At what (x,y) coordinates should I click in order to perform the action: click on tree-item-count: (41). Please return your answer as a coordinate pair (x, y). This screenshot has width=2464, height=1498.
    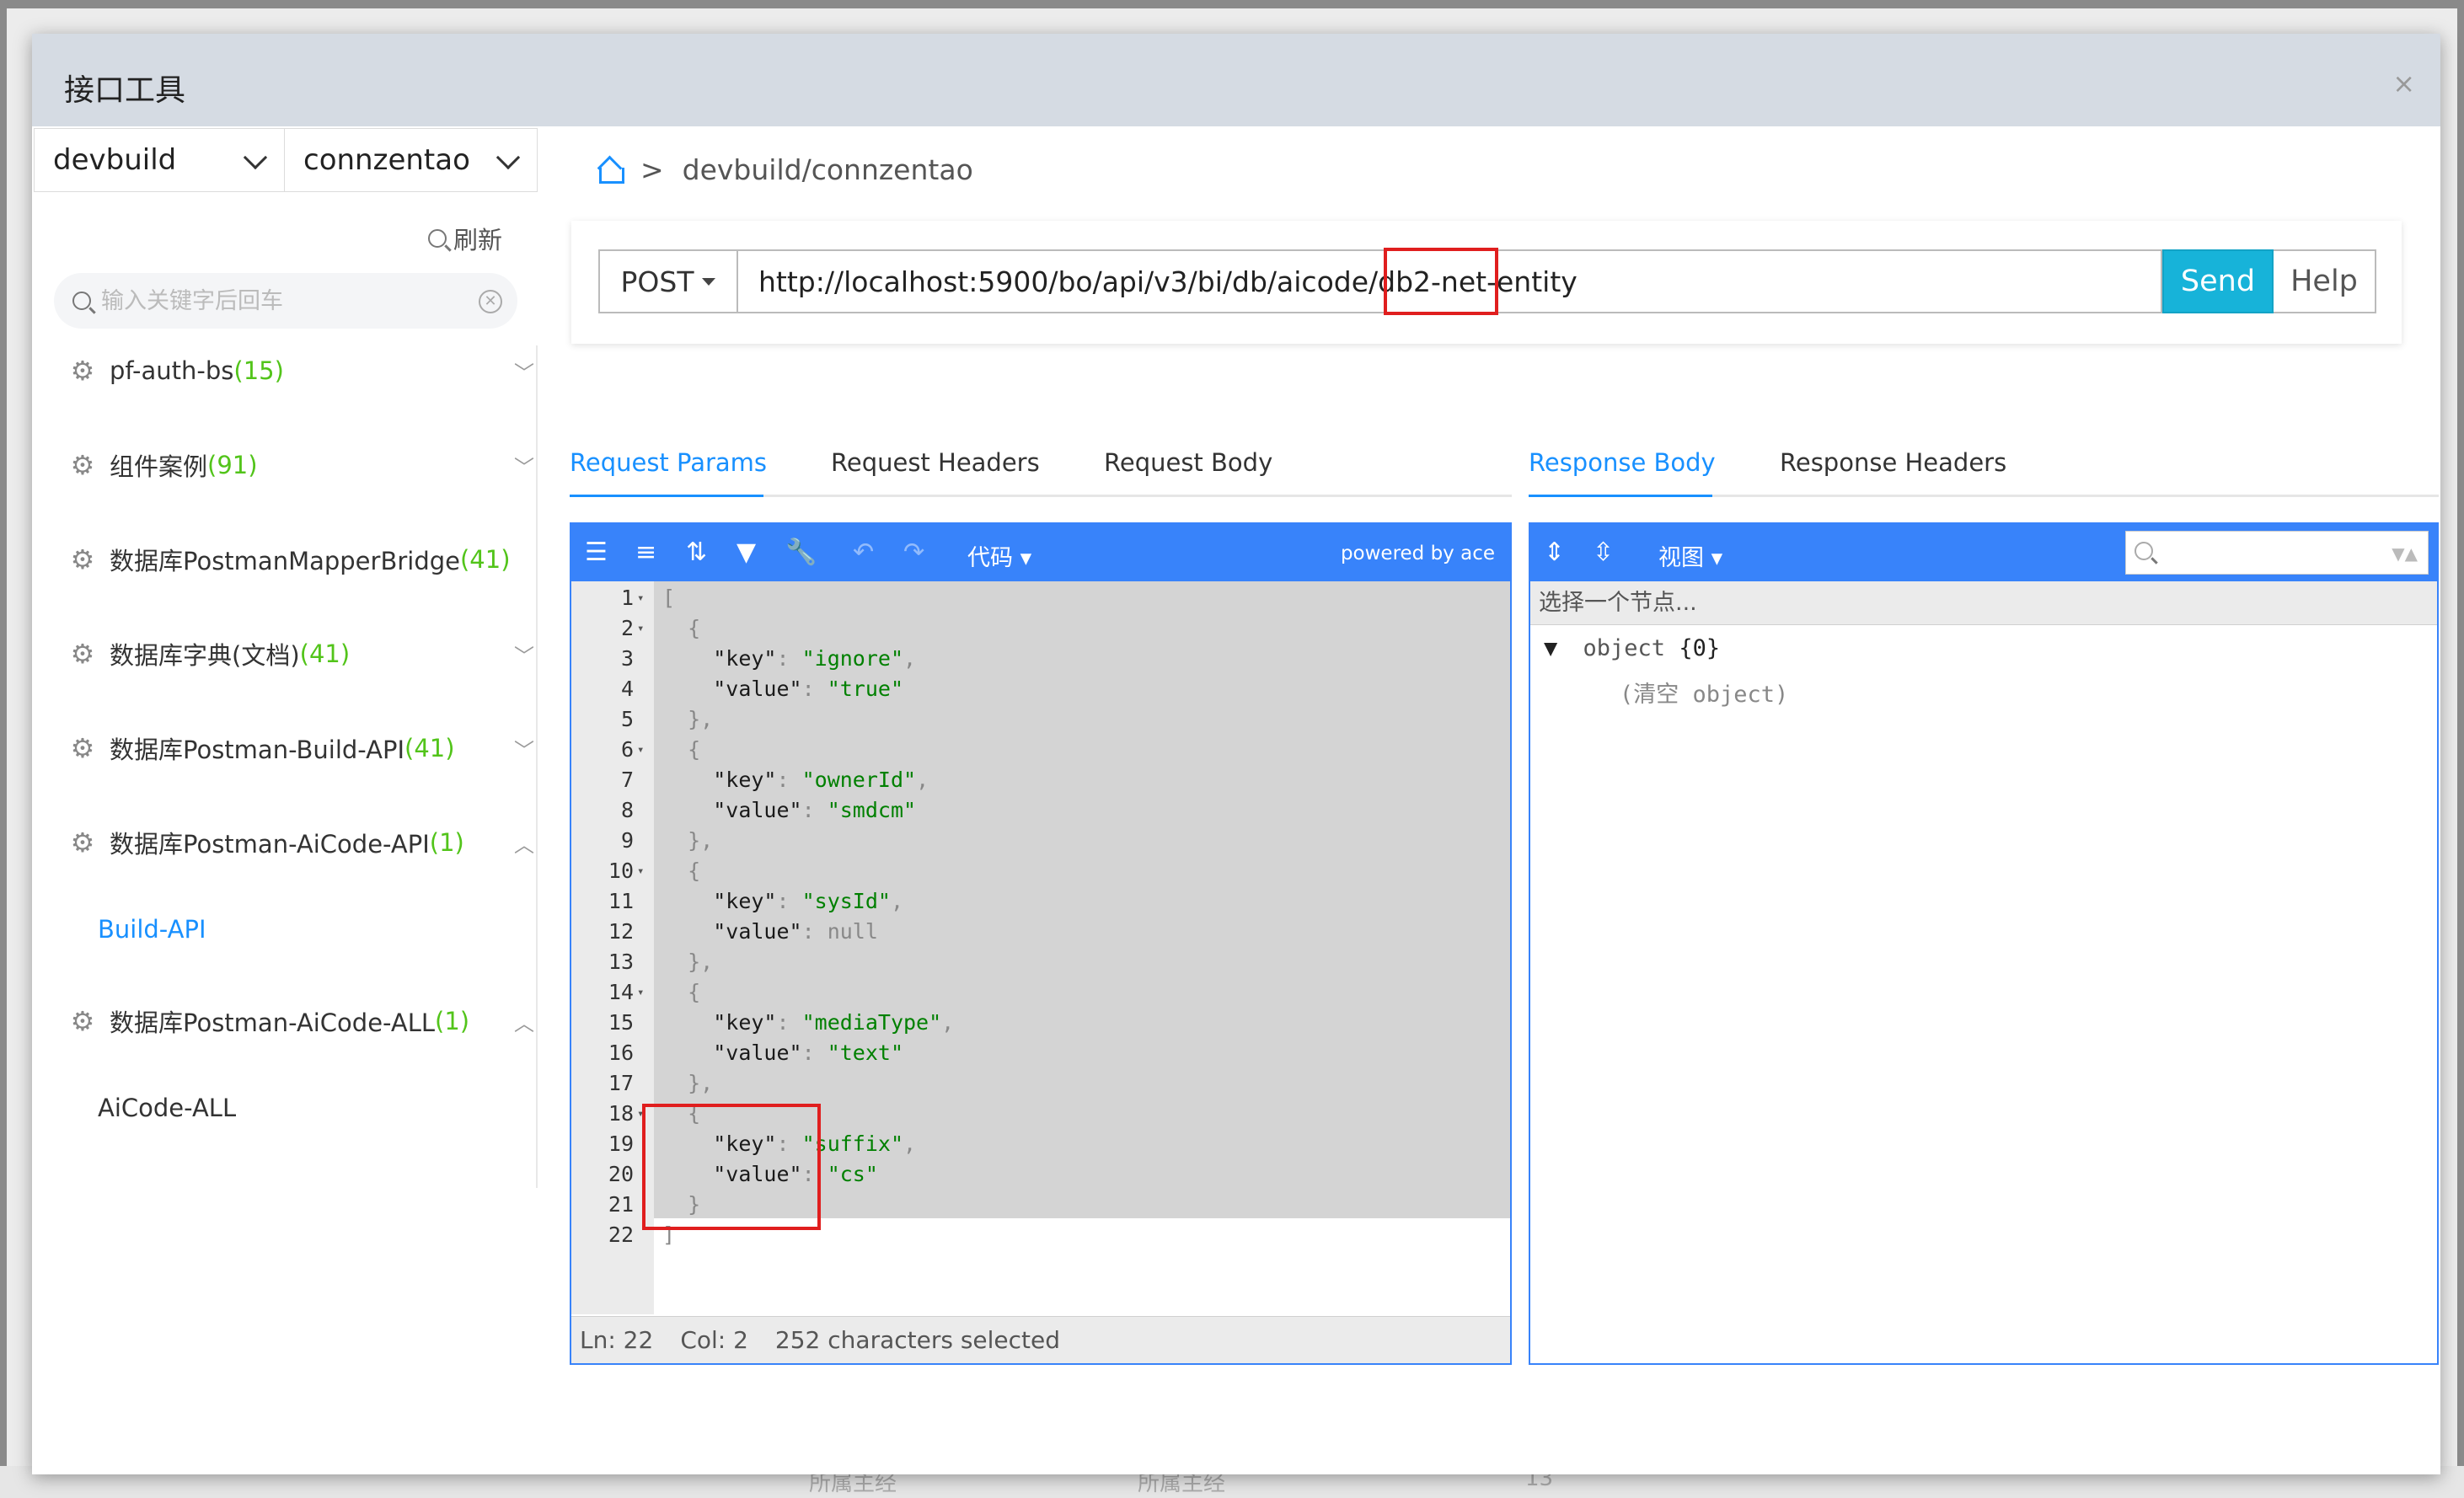
    Looking at the image, I should click on (430, 748).